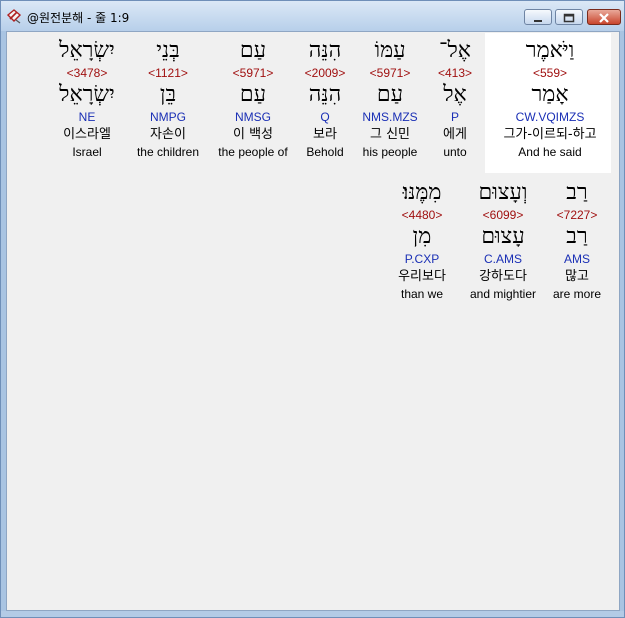 The height and width of the screenshot is (618, 625). Describe the element at coordinates (87, 134) in the screenshot. I see `korean-gloss: 이스라엘` at that location.